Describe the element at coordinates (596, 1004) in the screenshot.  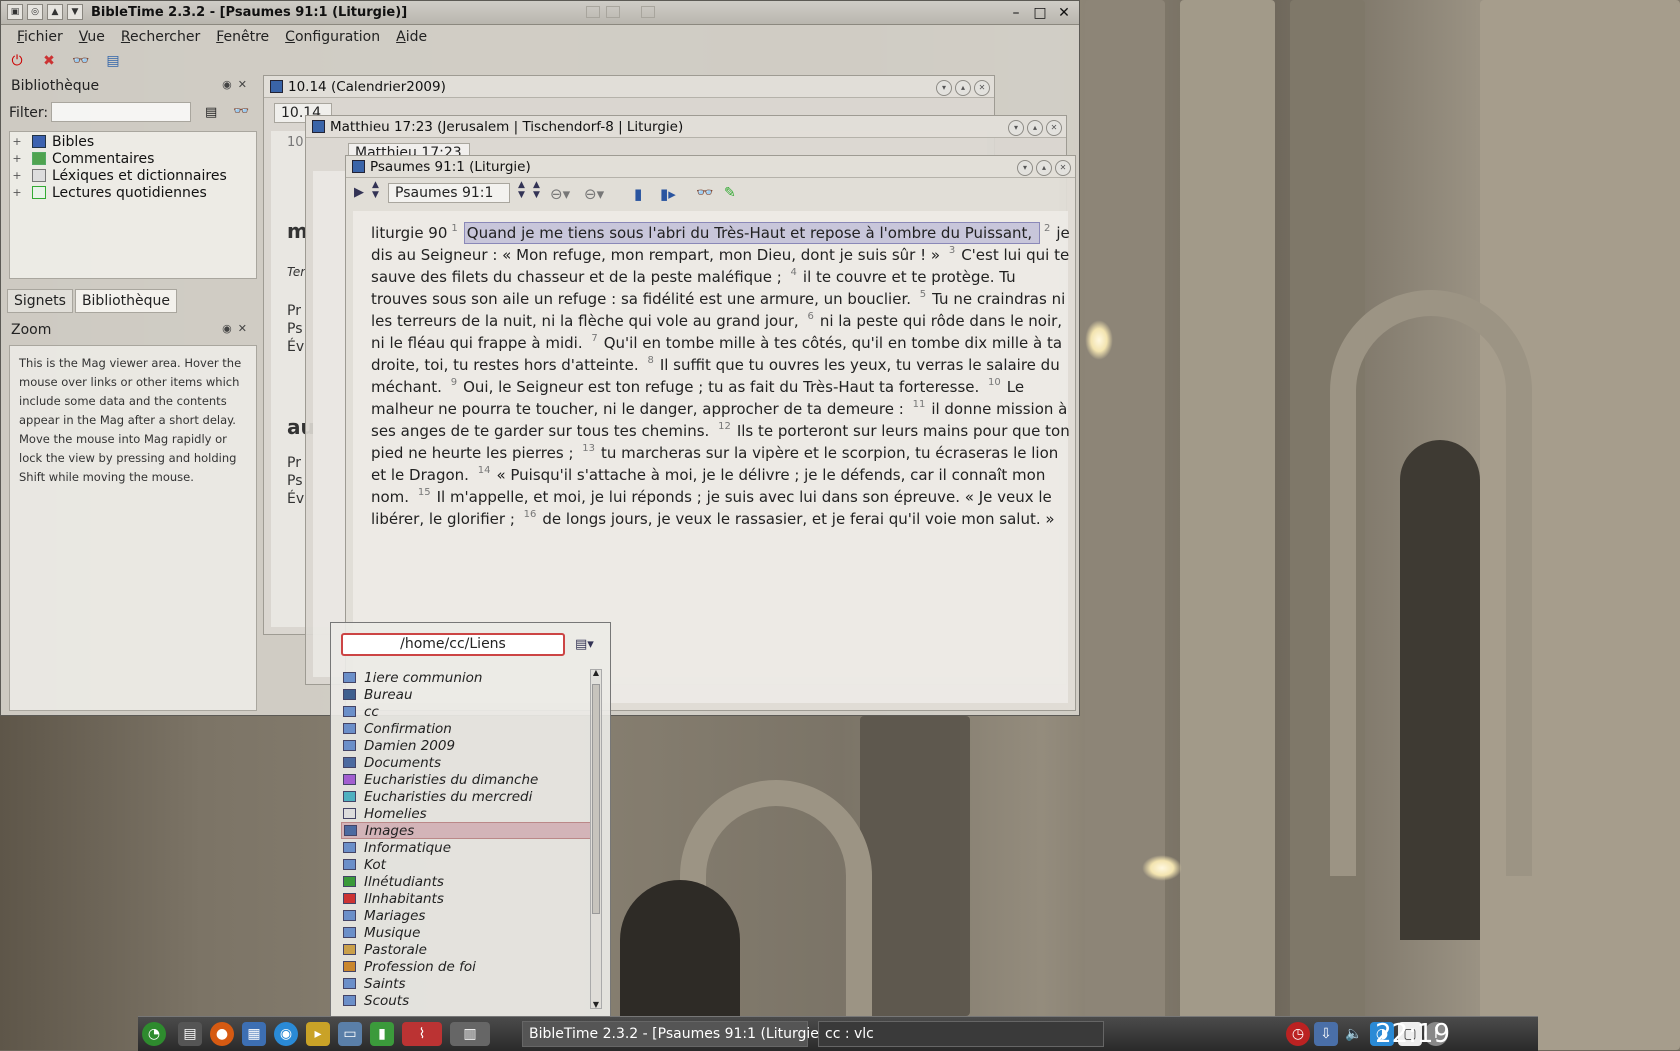
I see `scroll-down-icon: ▼` at that location.